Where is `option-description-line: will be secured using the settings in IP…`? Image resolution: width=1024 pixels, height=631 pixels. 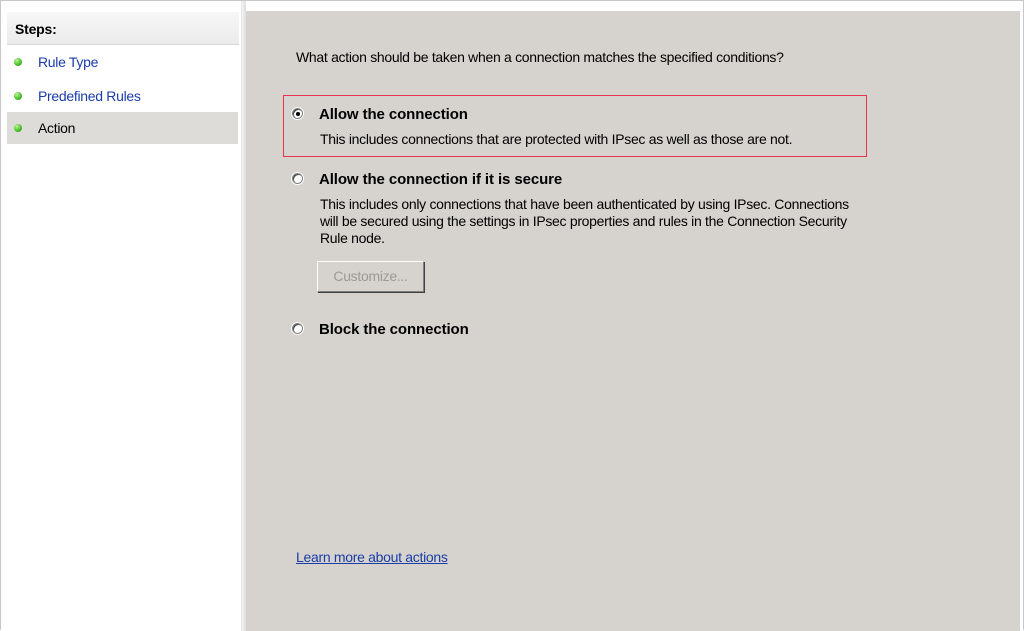
option-description-line: will be secured using the settings in IP… is located at coordinates (583, 221).